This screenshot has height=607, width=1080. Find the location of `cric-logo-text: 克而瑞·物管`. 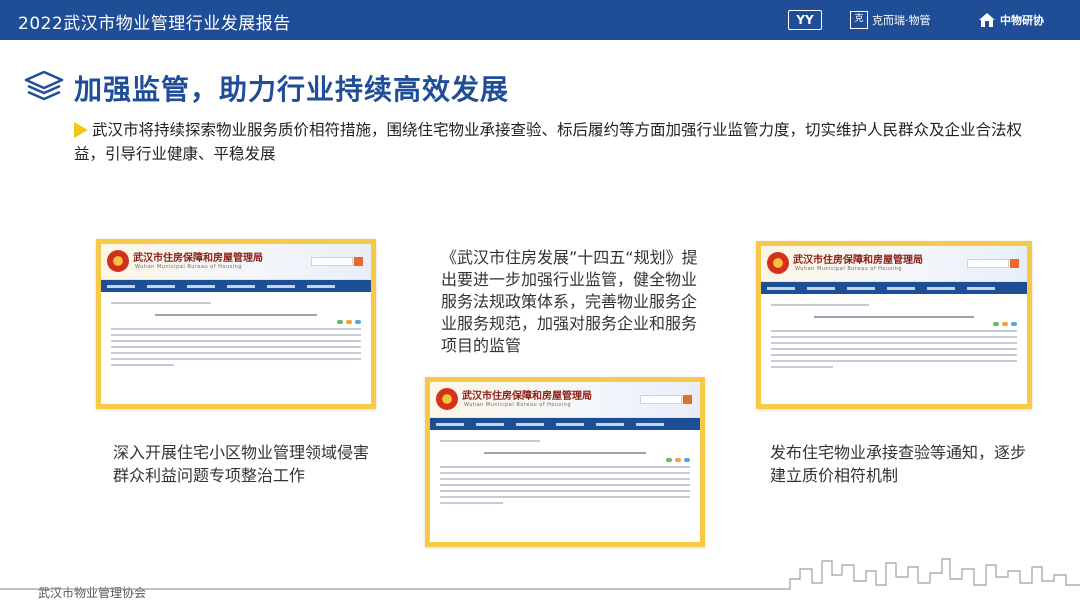

cric-logo-text: 克而瑞·物管 is located at coordinates (901, 20).